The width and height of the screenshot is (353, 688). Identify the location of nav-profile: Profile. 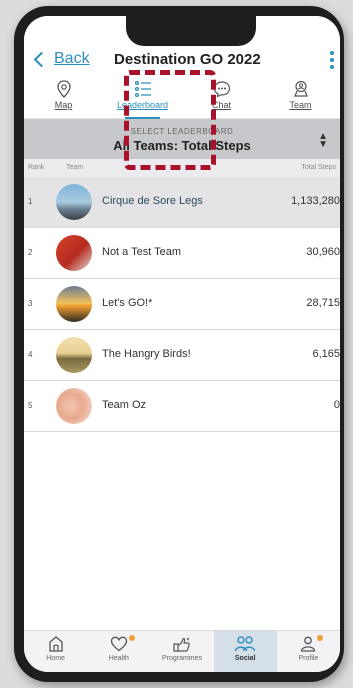
(308, 651).